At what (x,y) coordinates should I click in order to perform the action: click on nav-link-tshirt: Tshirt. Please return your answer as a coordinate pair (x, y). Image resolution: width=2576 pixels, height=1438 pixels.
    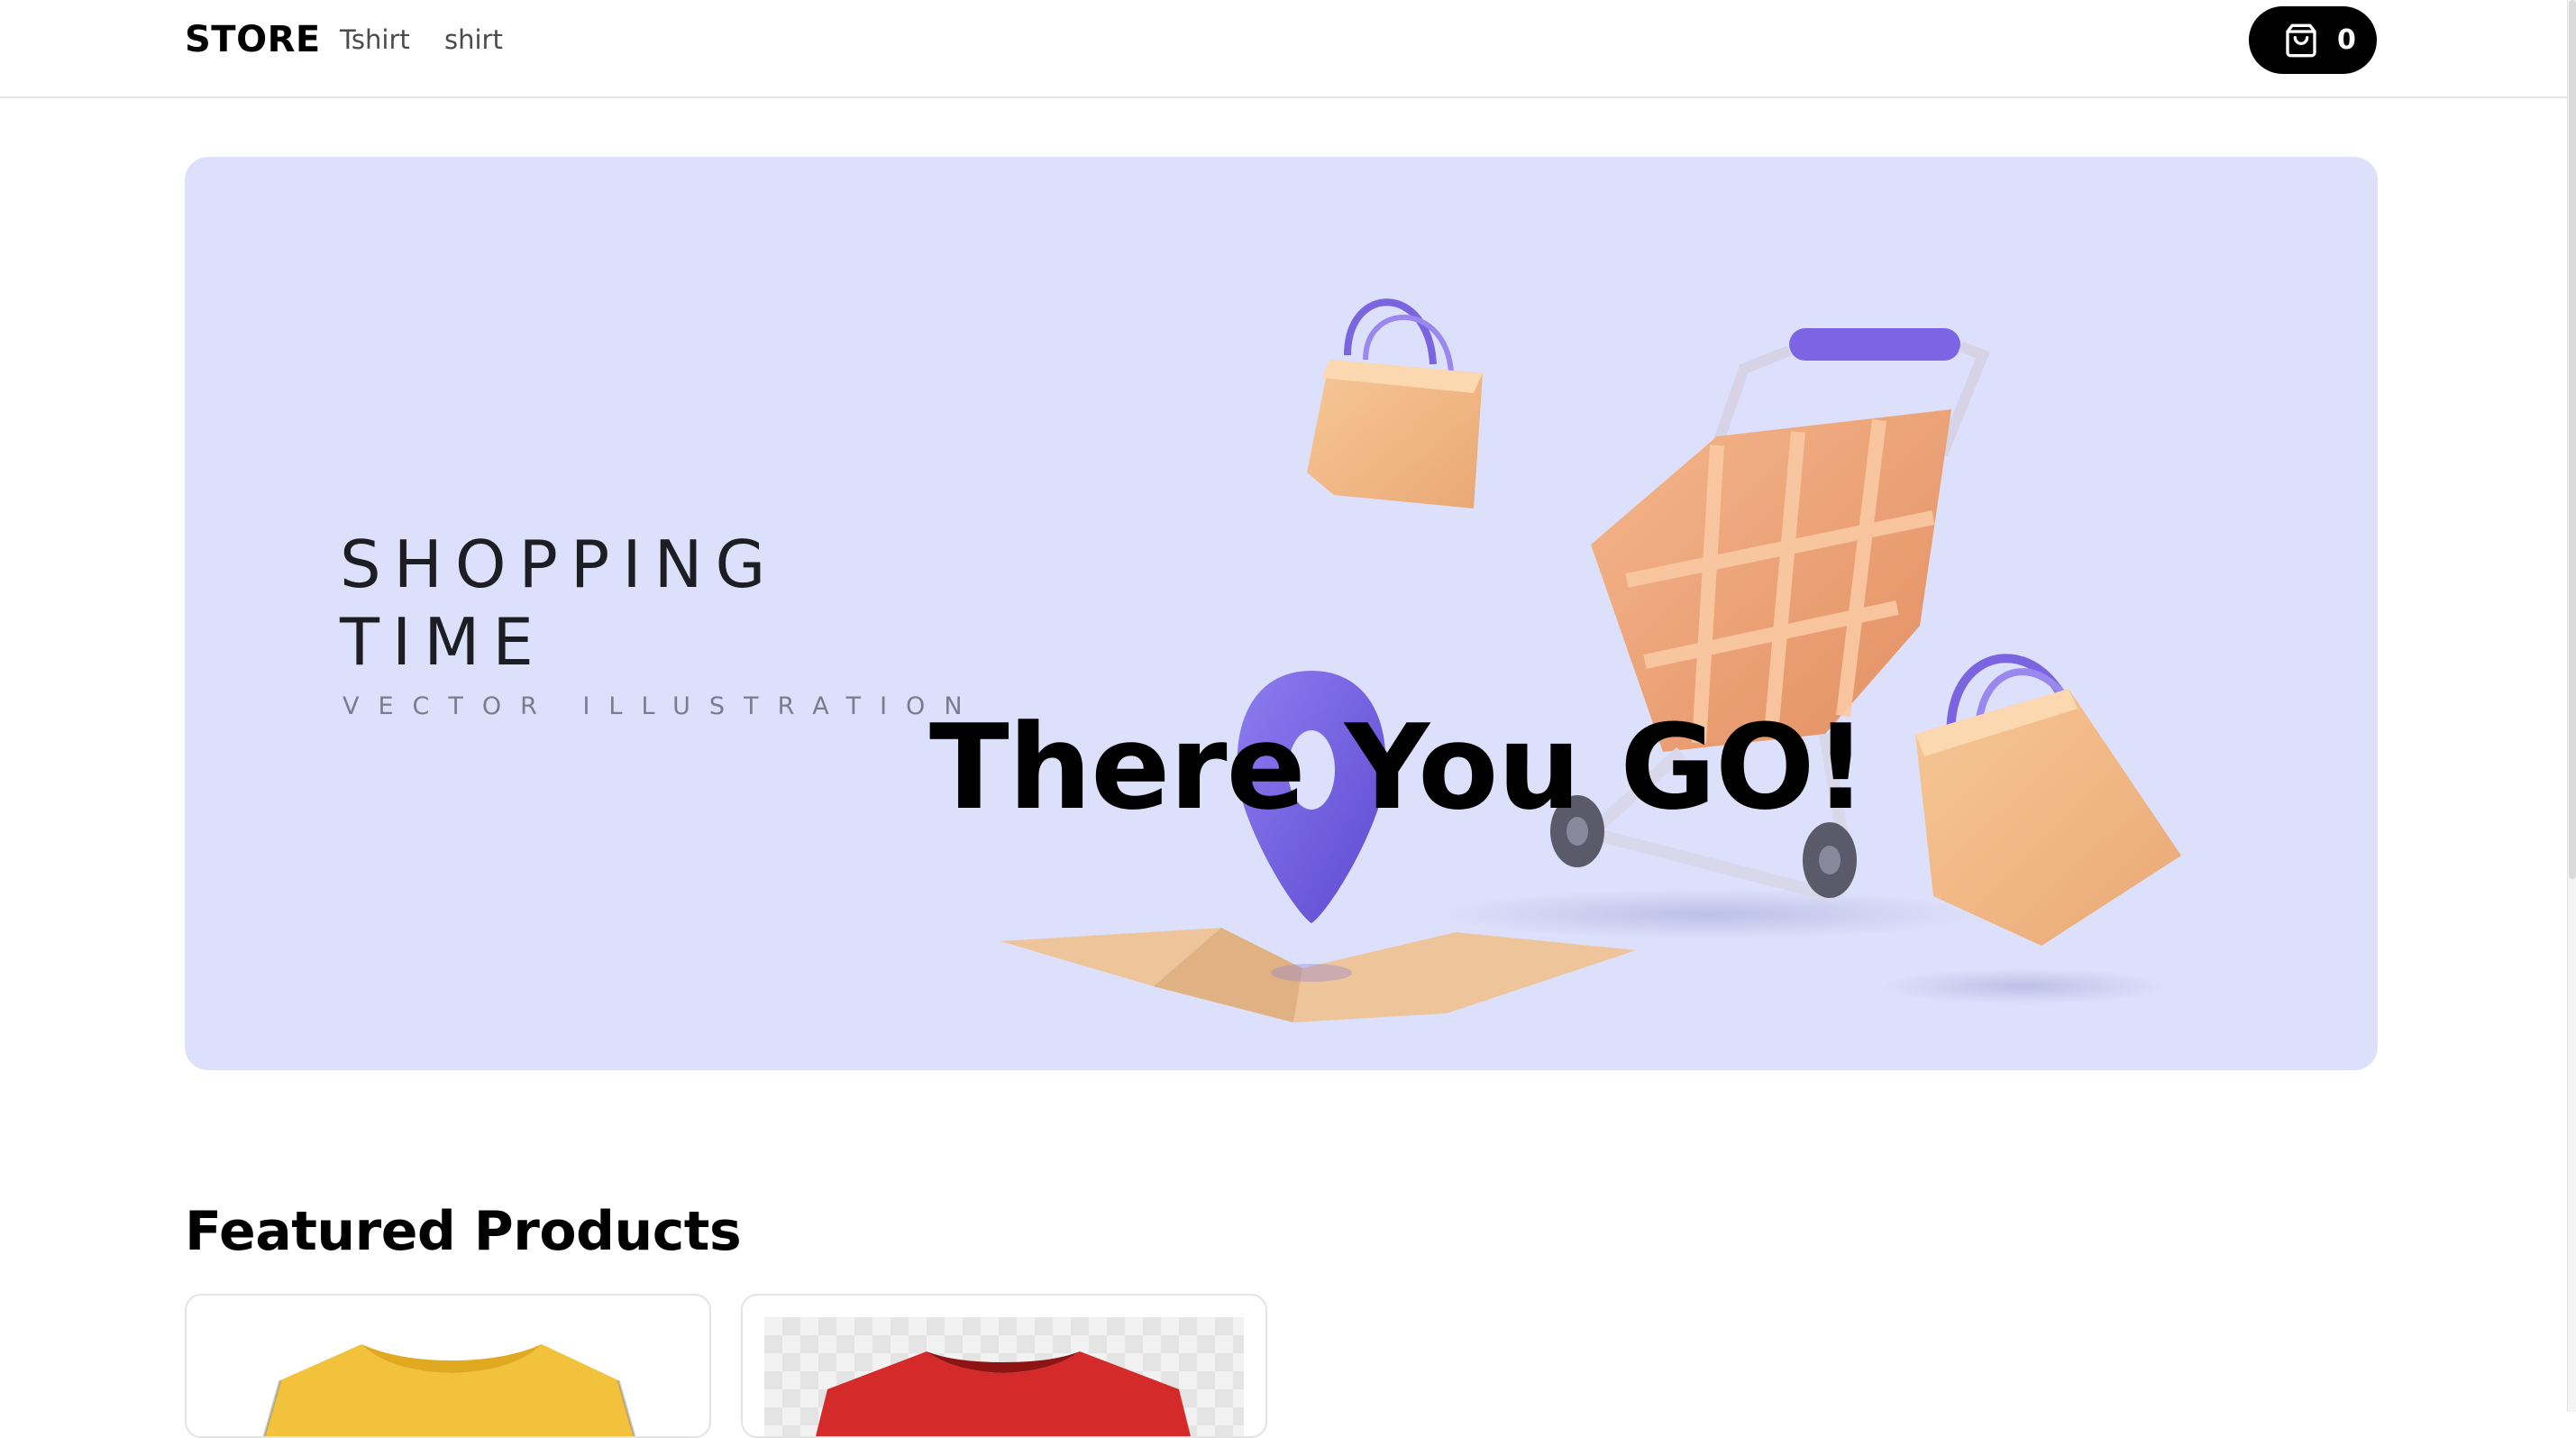
    Looking at the image, I should click on (375, 39).